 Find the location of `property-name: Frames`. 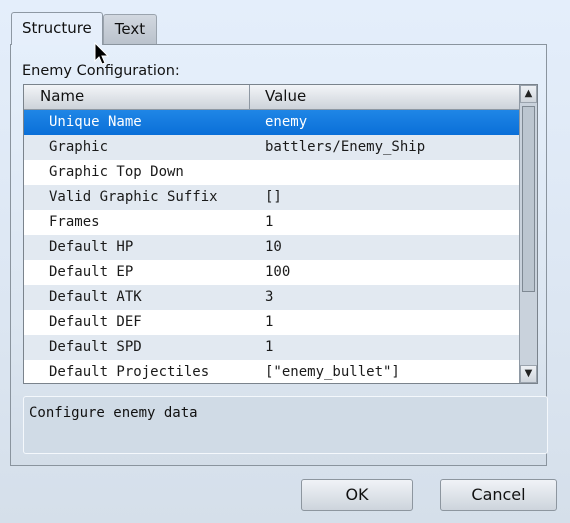

property-name: Frames is located at coordinates (74, 222).